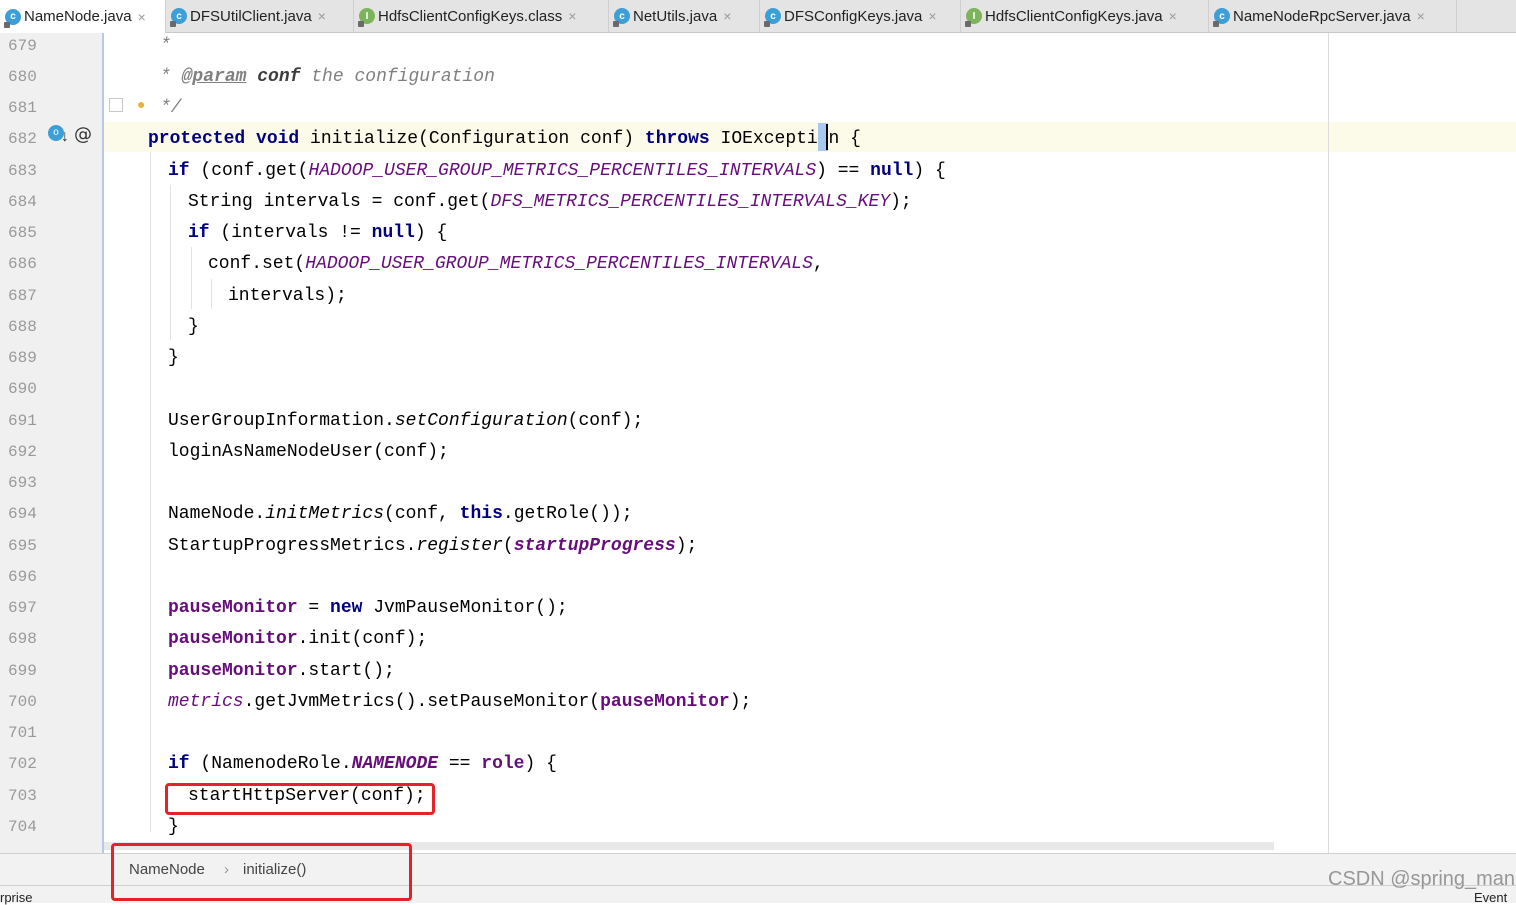 The width and height of the screenshot is (1516, 905). Describe the element at coordinates (193, 327) in the screenshot. I see `code-line-688: }` at that location.